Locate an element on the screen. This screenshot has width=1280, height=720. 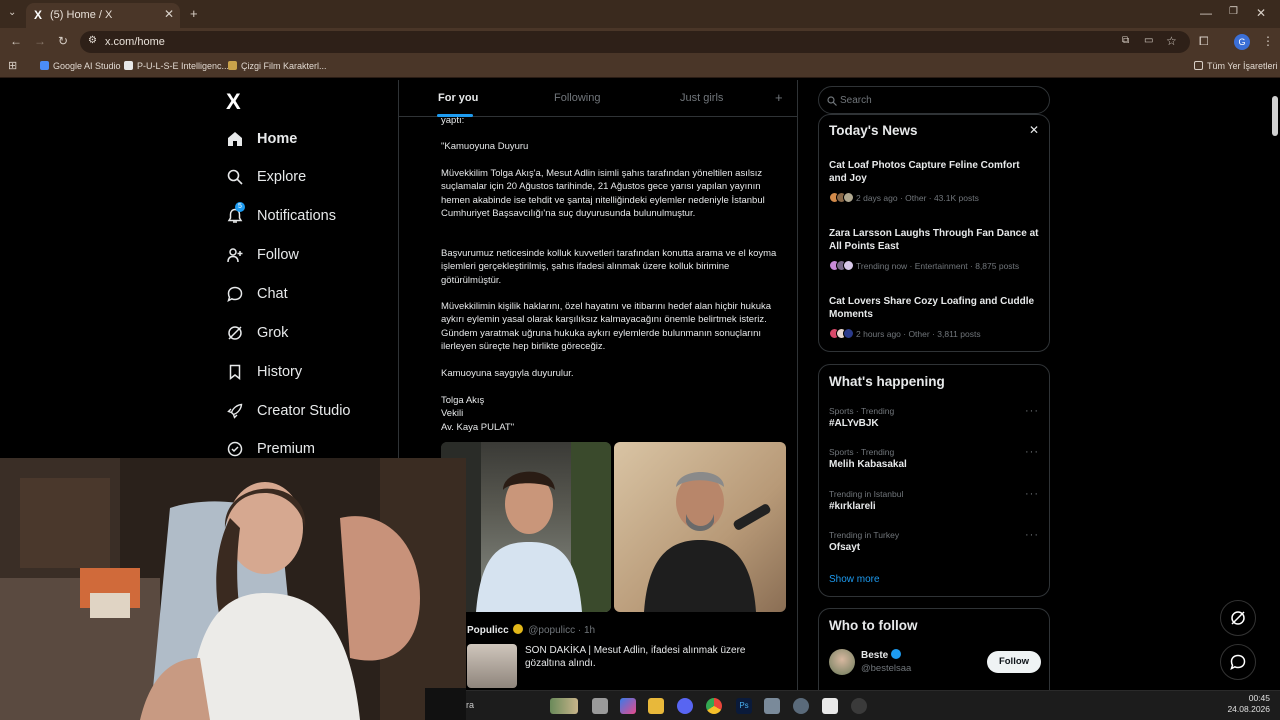
forward-icon: → is located at coordinates (40, 41).